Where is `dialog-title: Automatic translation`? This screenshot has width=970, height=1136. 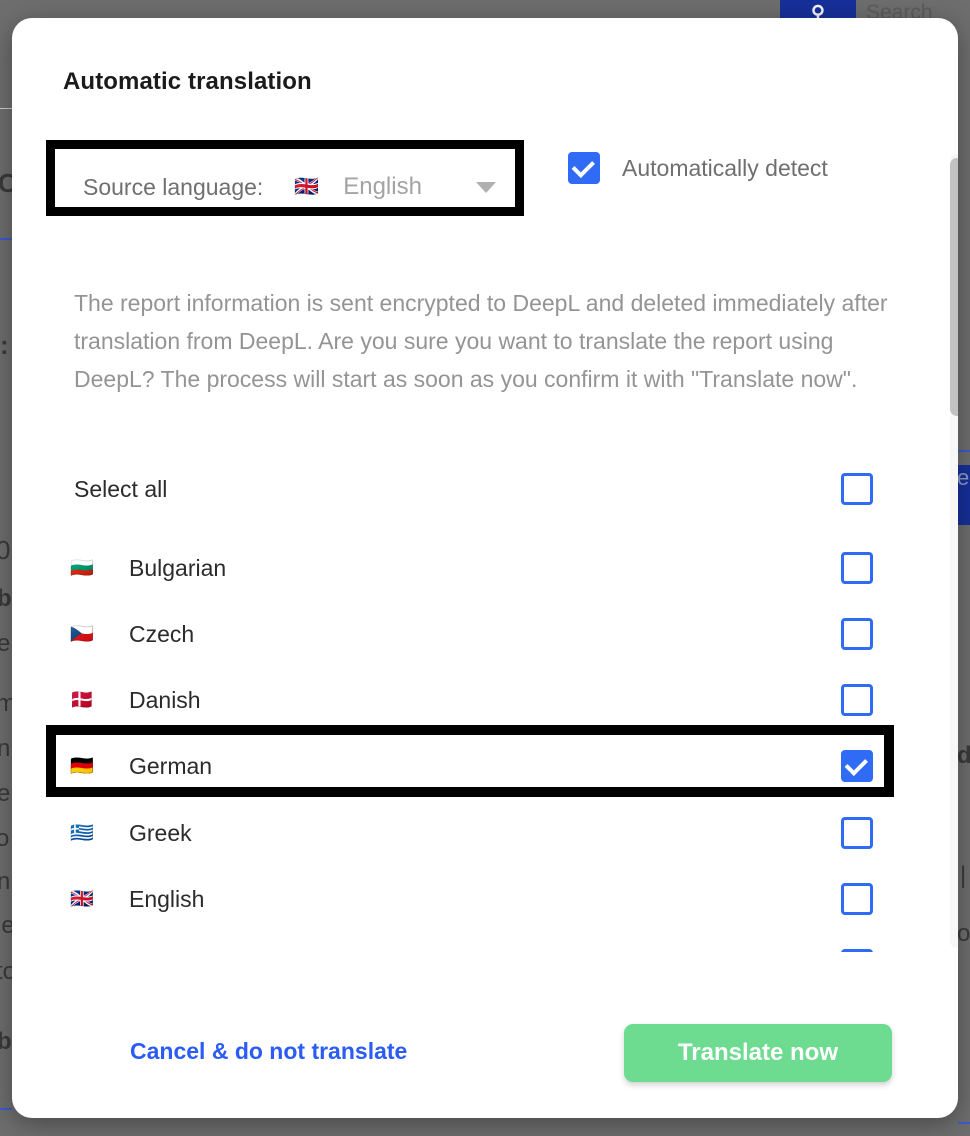 dialog-title: Automatic translation is located at coordinates (187, 81).